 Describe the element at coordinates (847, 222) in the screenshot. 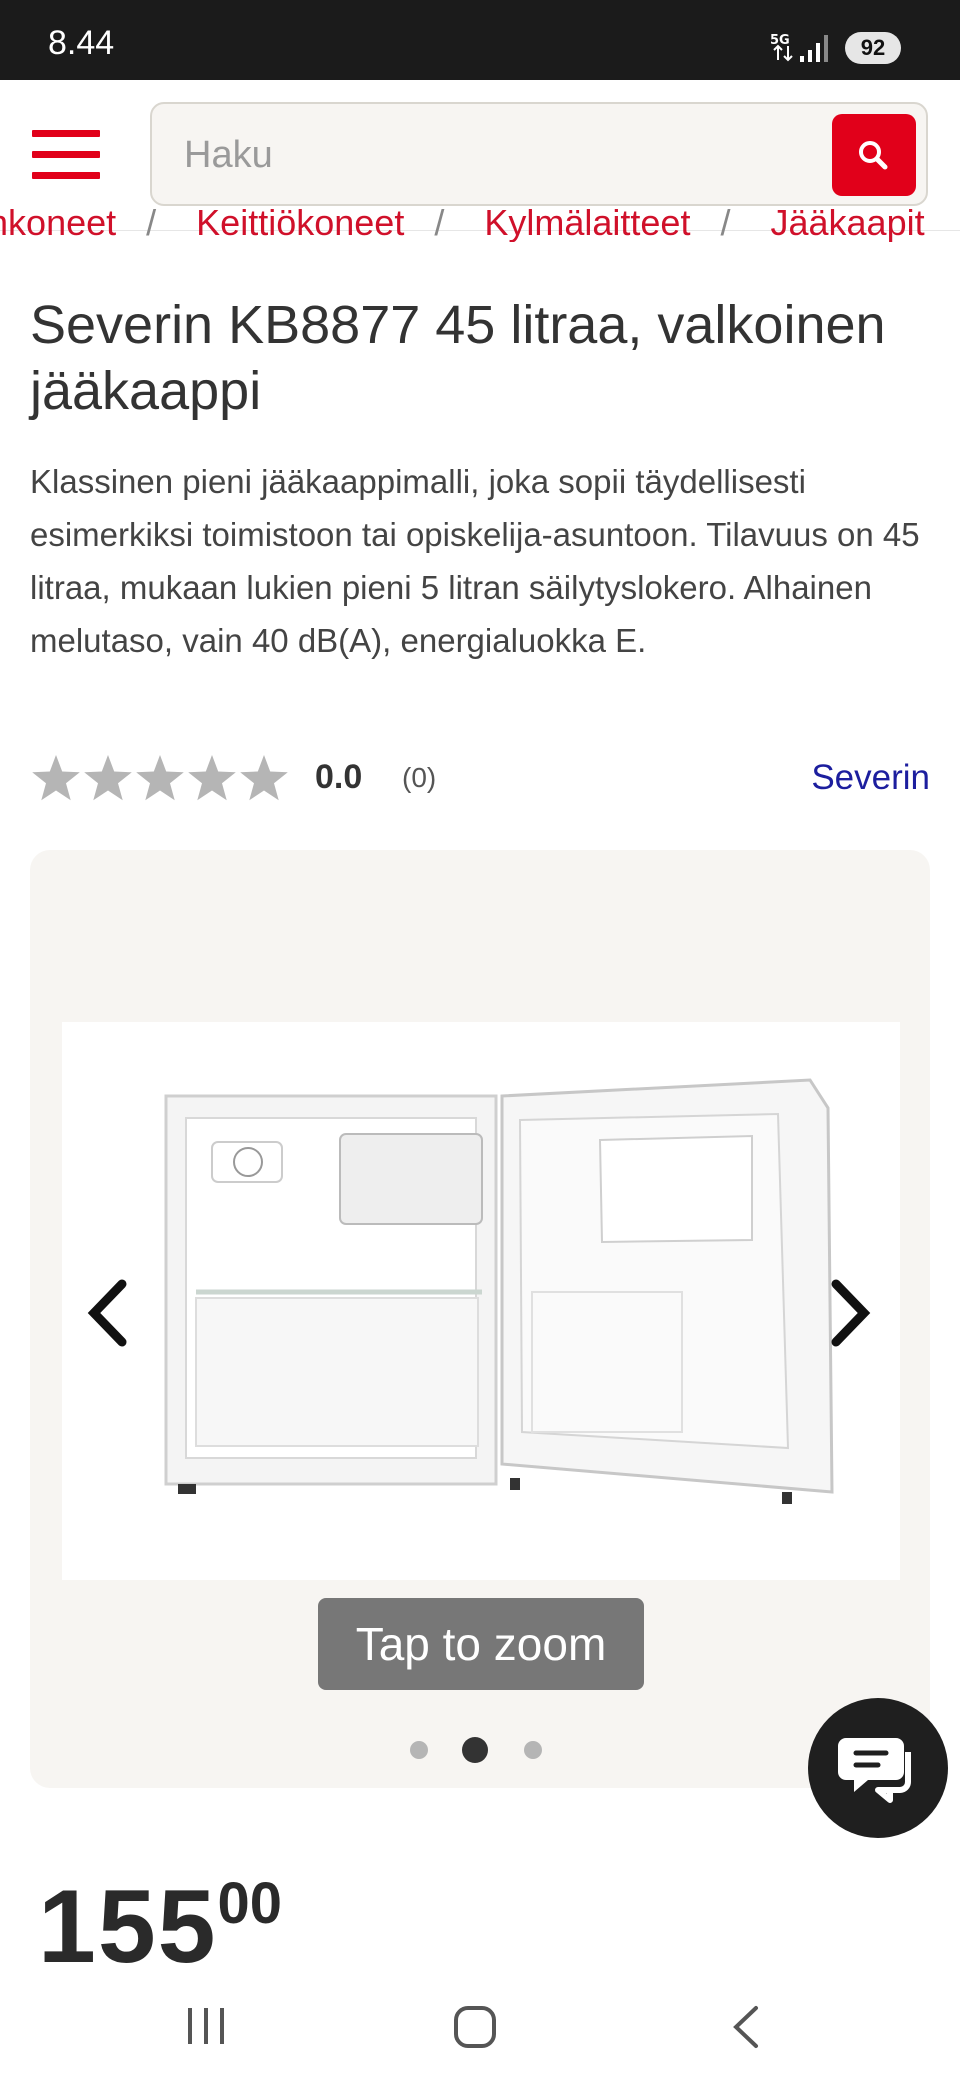

I see `breadcrumb-item: Jääkaapit` at that location.